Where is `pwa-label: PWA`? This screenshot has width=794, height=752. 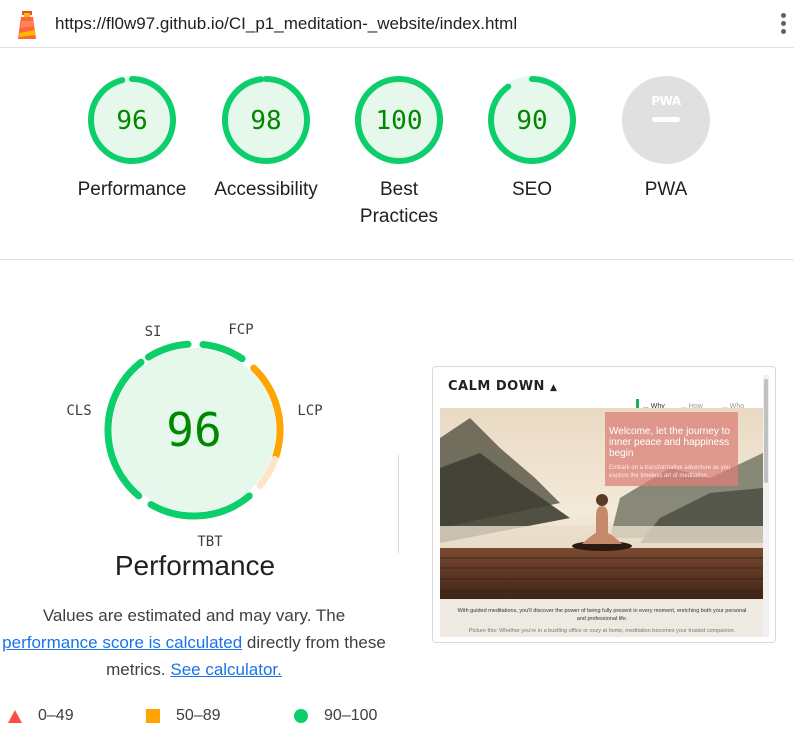
pwa-label: PWA is located at coordinates (666, 189).